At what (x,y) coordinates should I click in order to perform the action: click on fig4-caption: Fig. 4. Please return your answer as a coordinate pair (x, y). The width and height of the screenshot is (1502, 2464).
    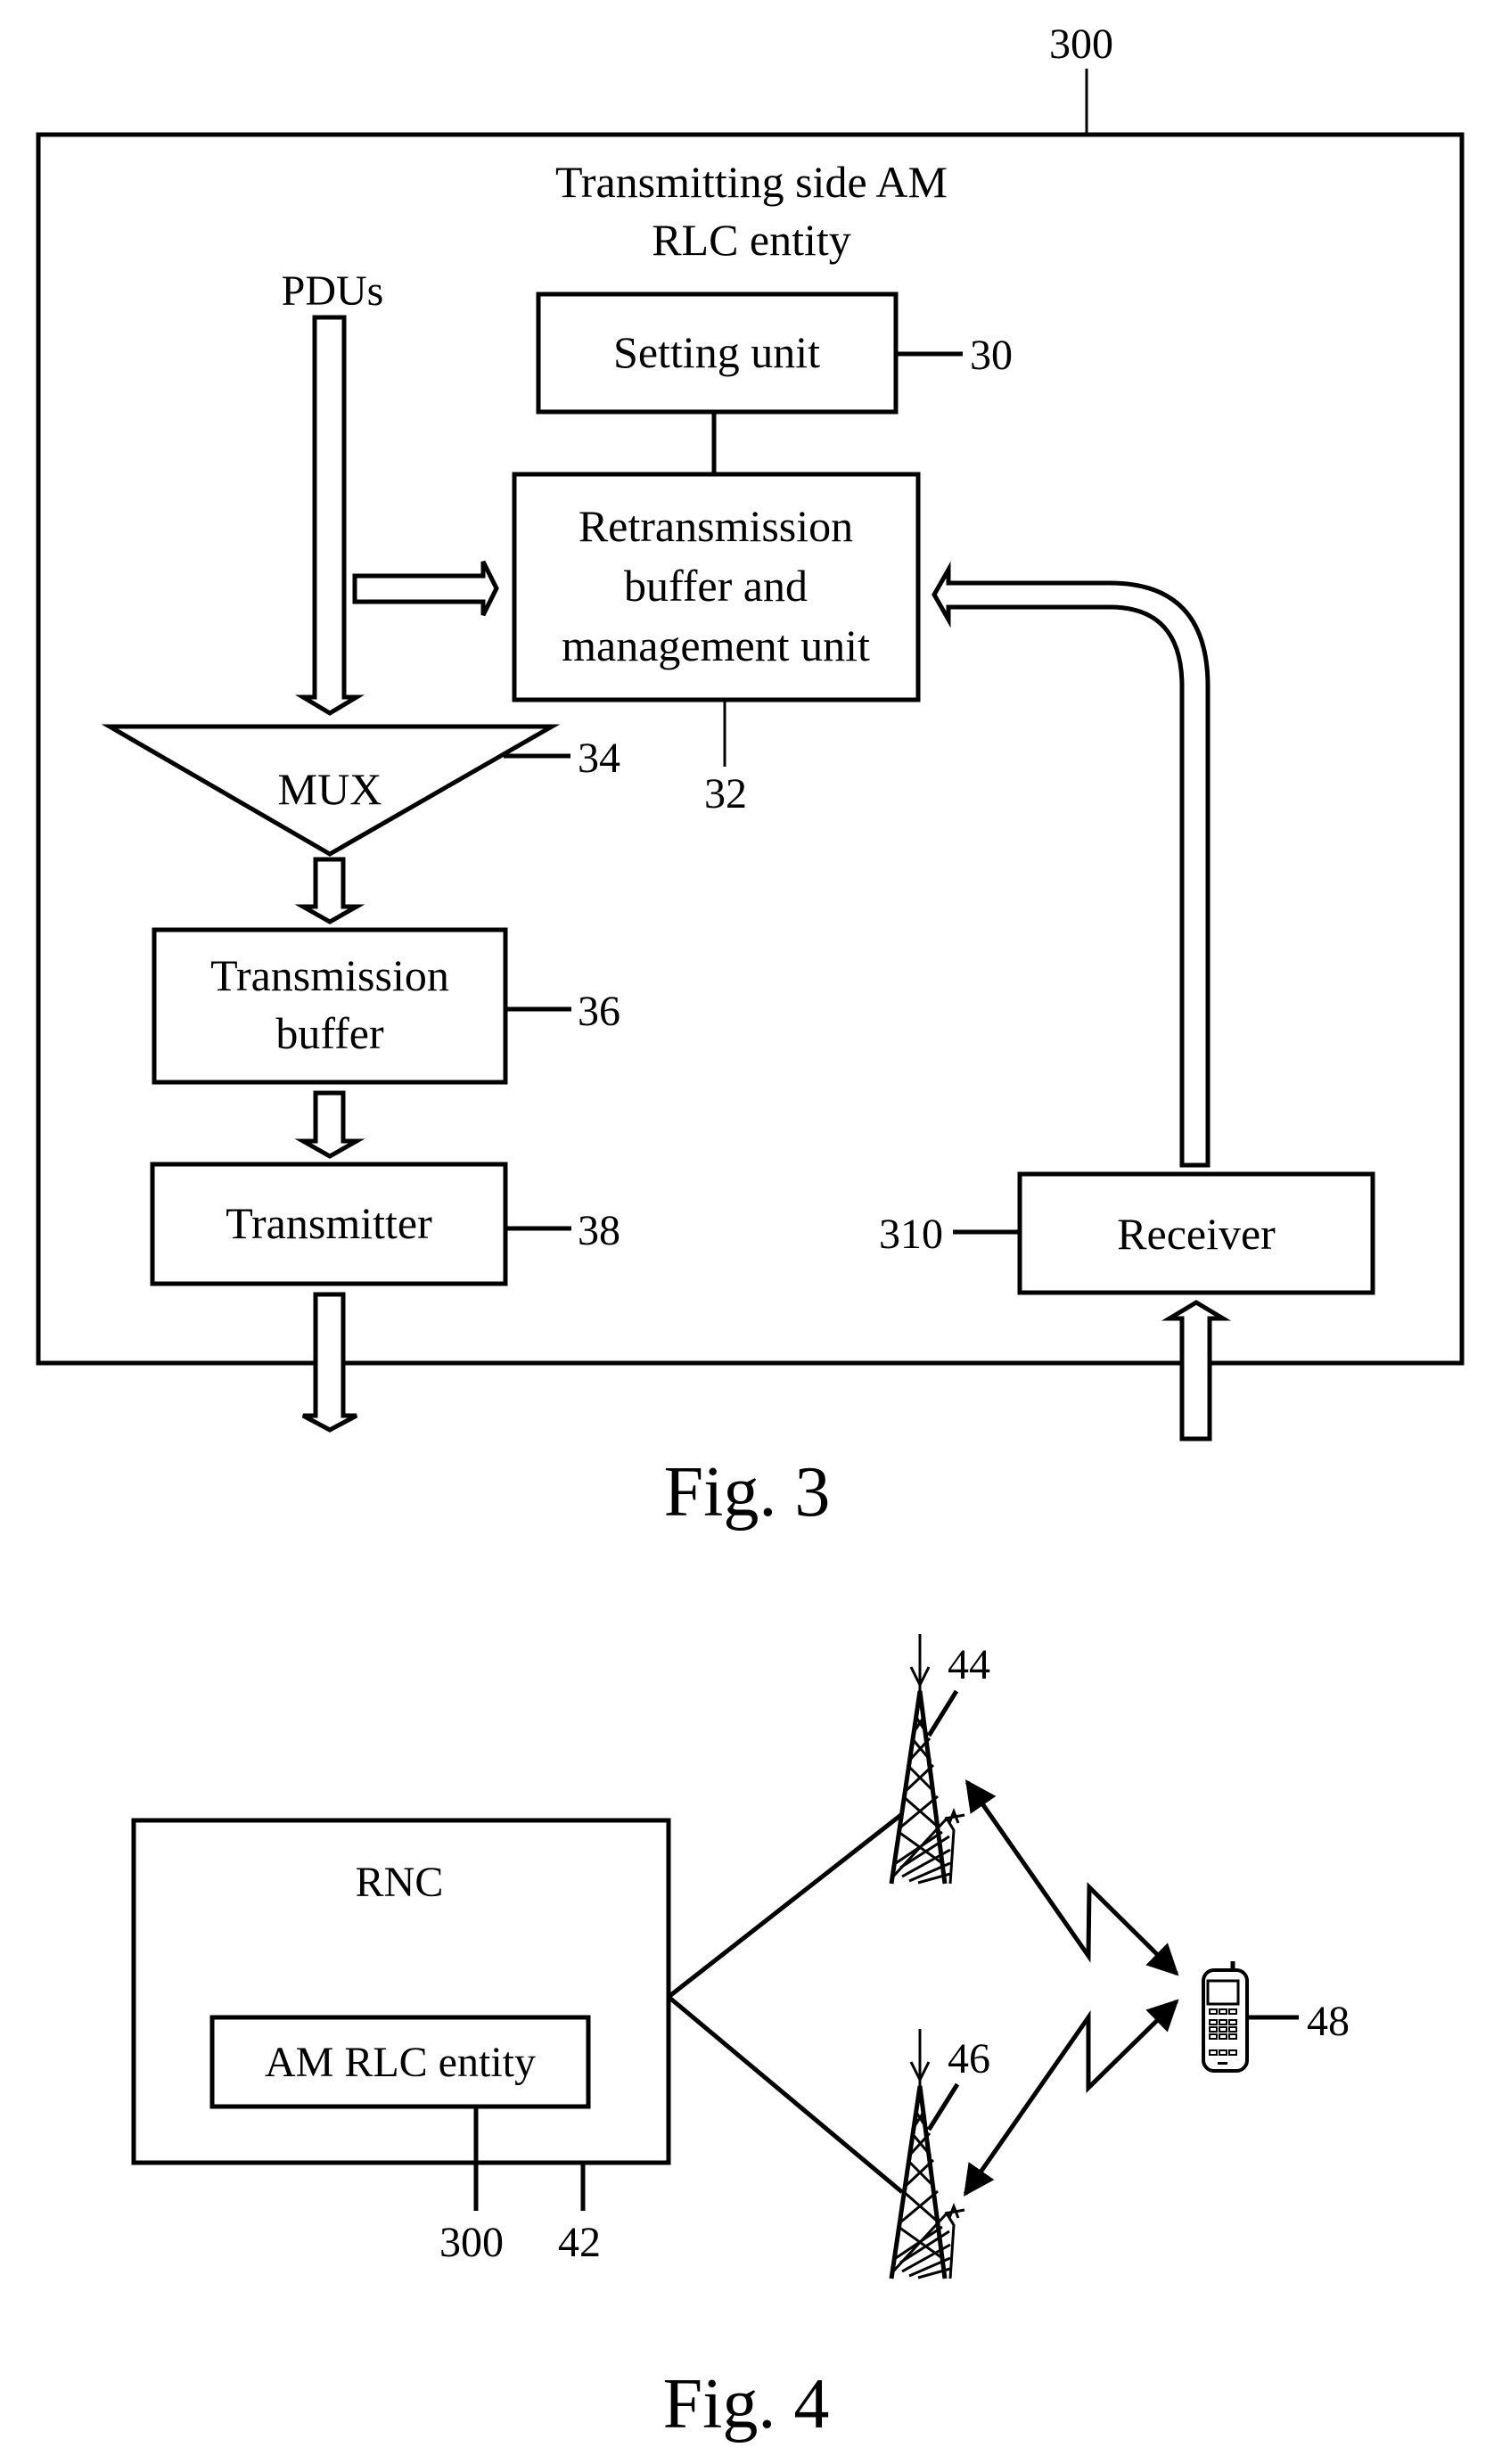
    Looking at the image, I should click on (746, 2404).